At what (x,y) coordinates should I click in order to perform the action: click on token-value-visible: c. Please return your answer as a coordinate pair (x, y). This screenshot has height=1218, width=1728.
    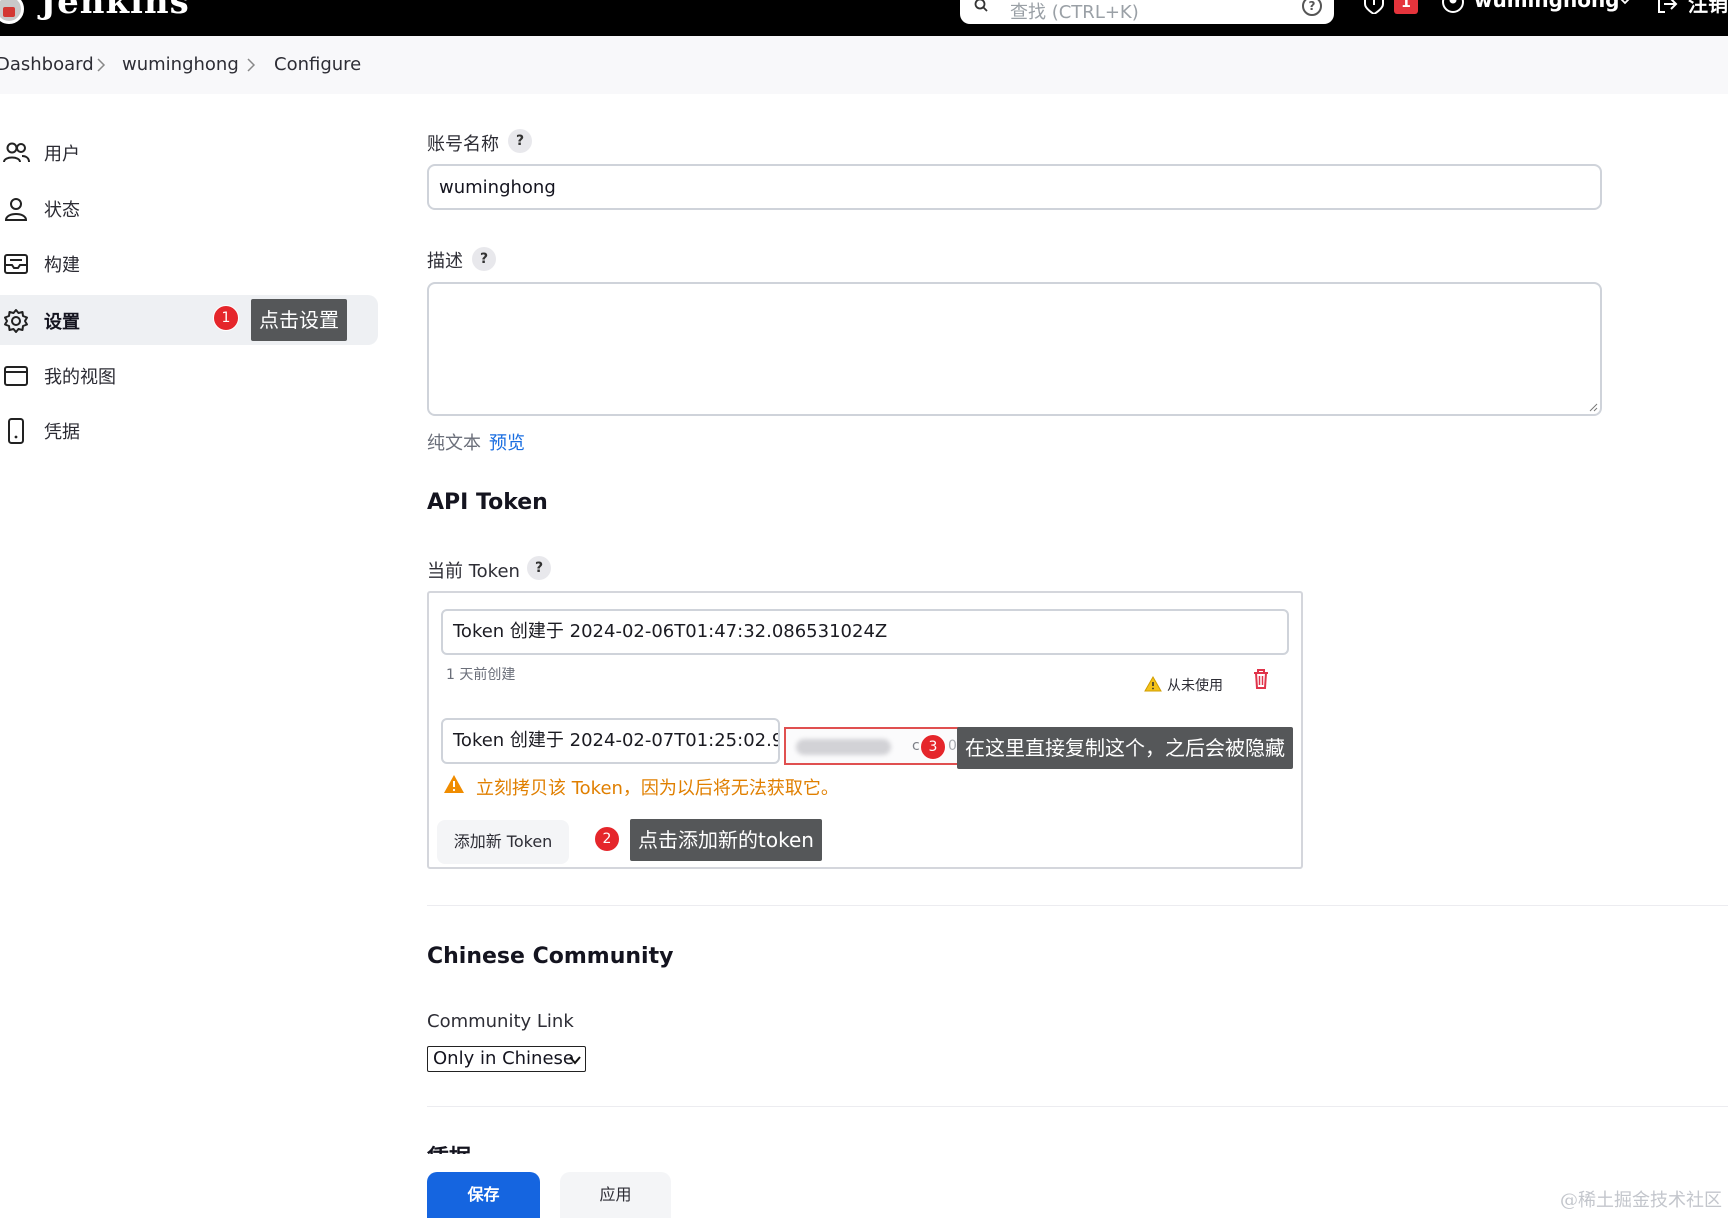
    Looking at the image, I should click on (916, 746).